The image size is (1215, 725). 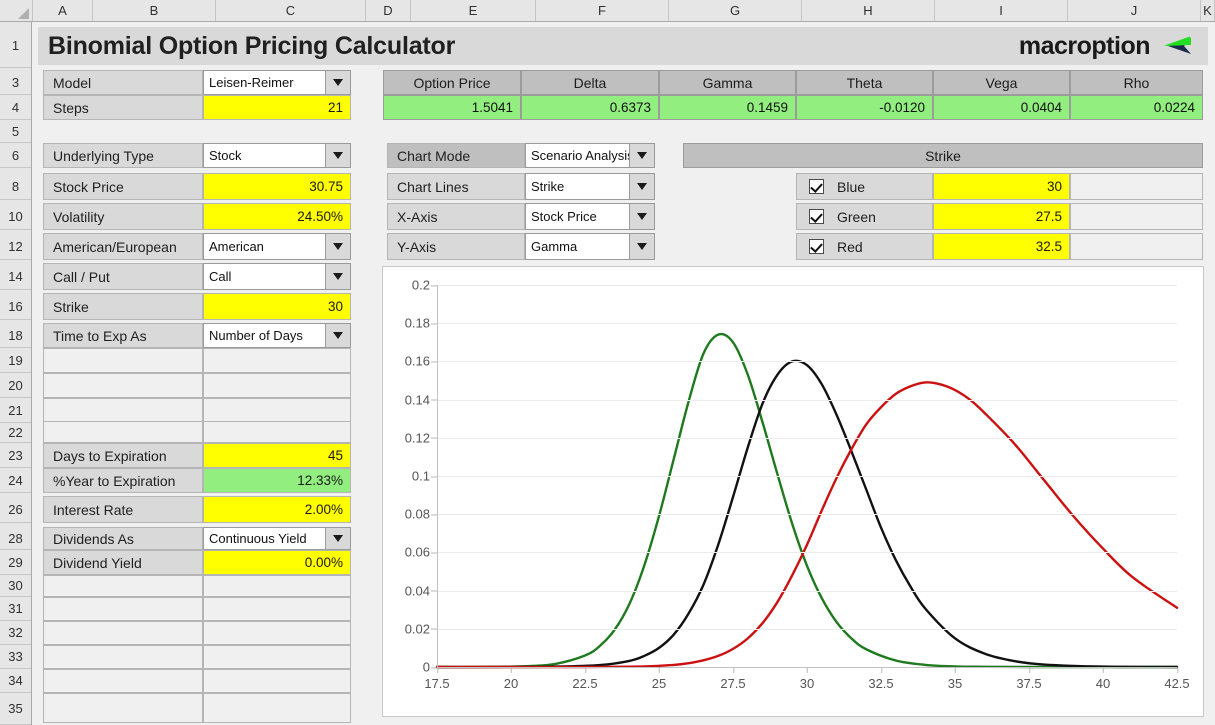 I want to click on scenario-value-red: 32.5, so click(x=1001, y=246).